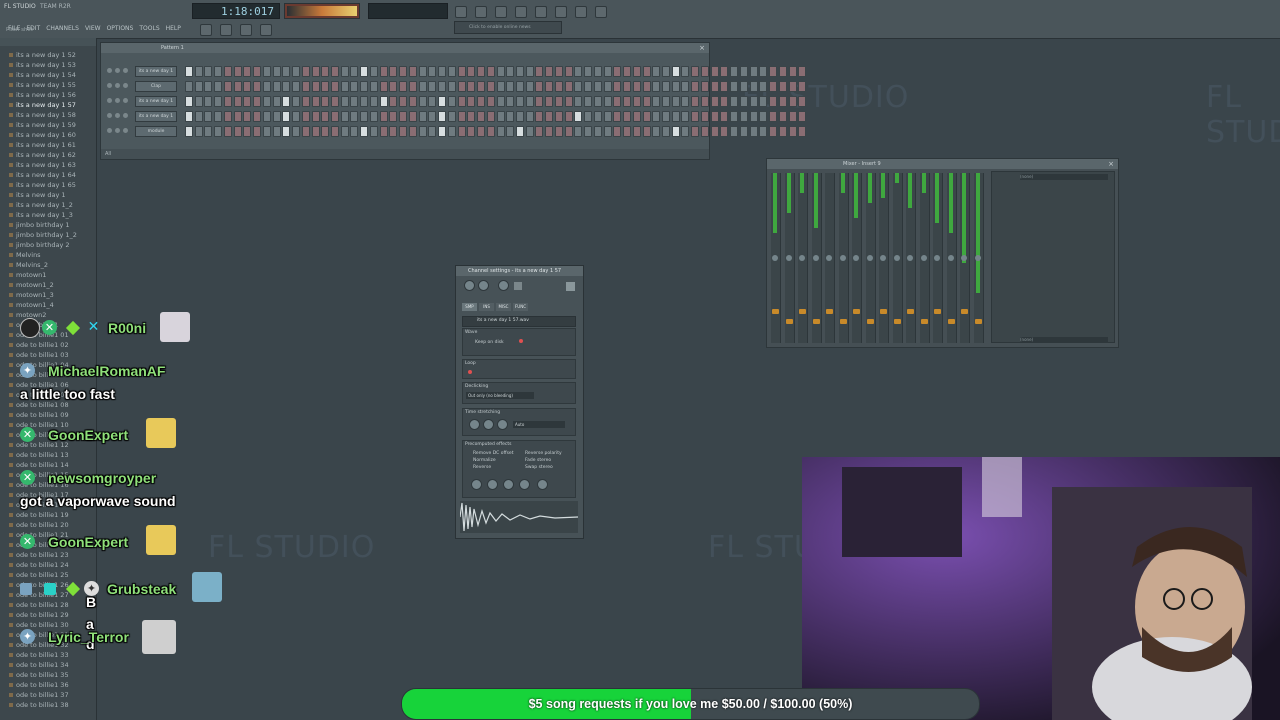  I want to click on browser-item: jimbo birthday 2, so click(48, 245).